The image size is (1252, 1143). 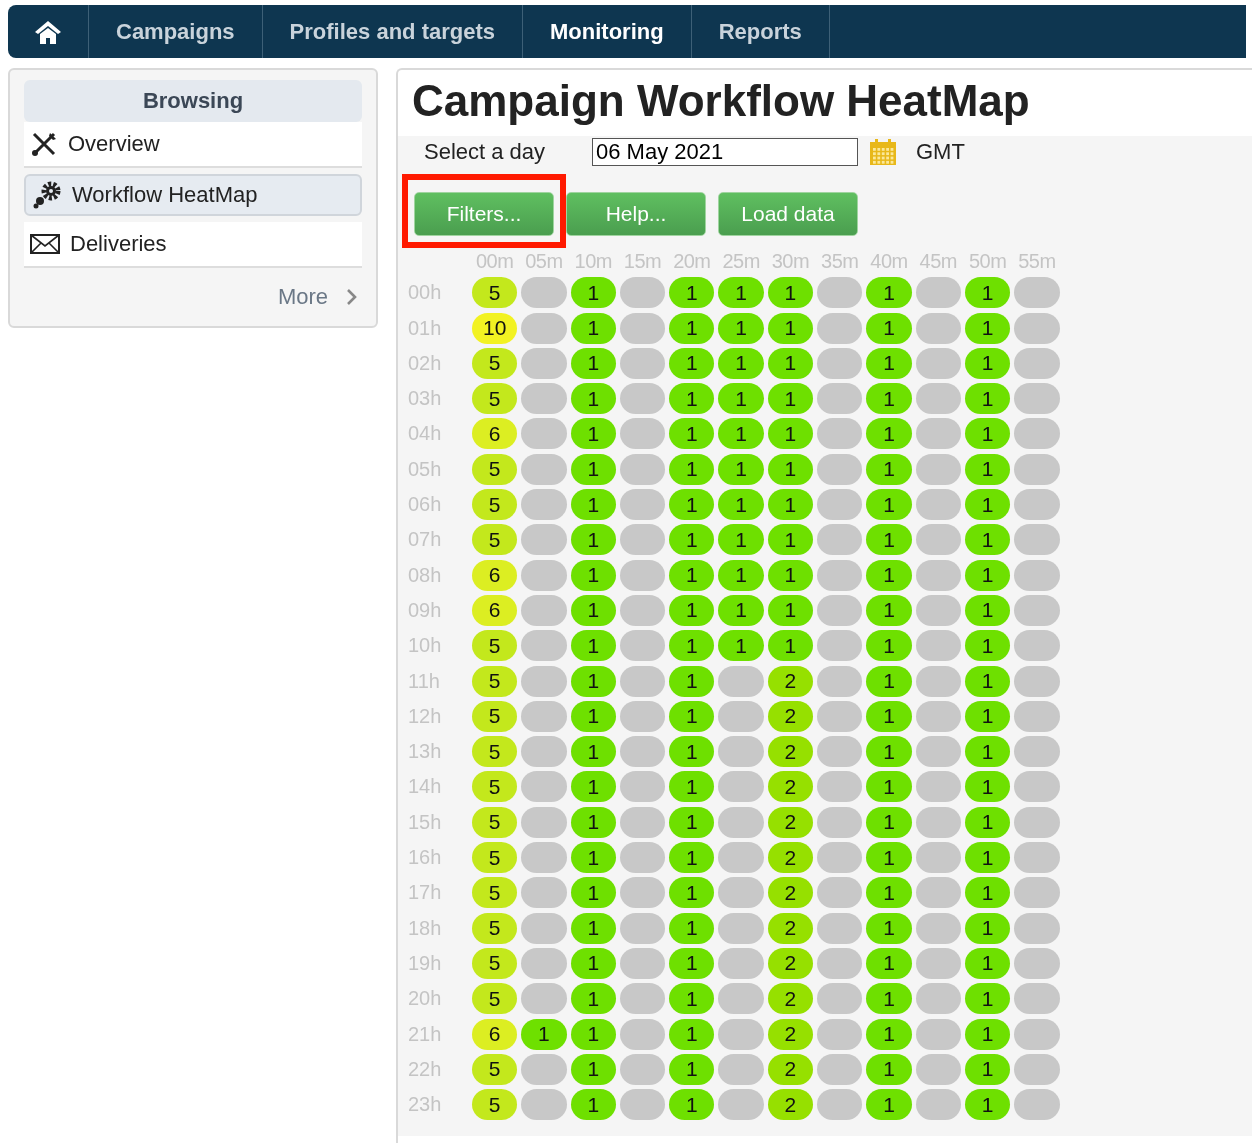 I want to click on sidebar-item: Deliveries, so click(x=193, y=244).